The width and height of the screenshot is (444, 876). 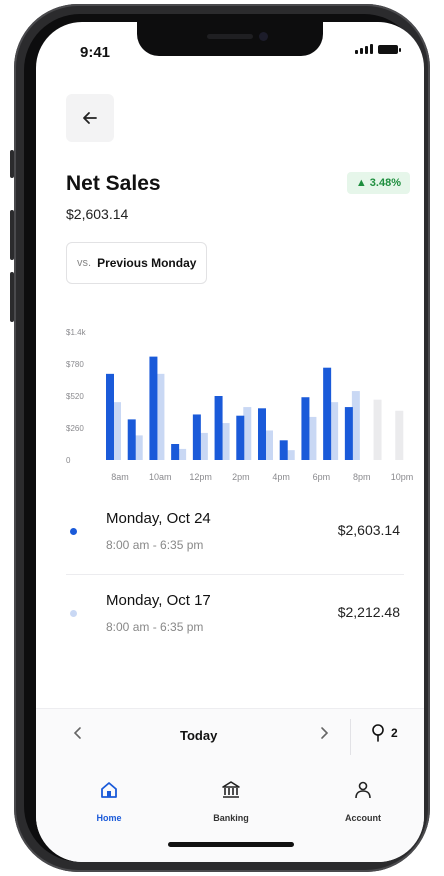 What do you see at coordinates (368, 612) in the screenshot?
I see `period-amount: $2,212.48` at bounding box center [368, 612].